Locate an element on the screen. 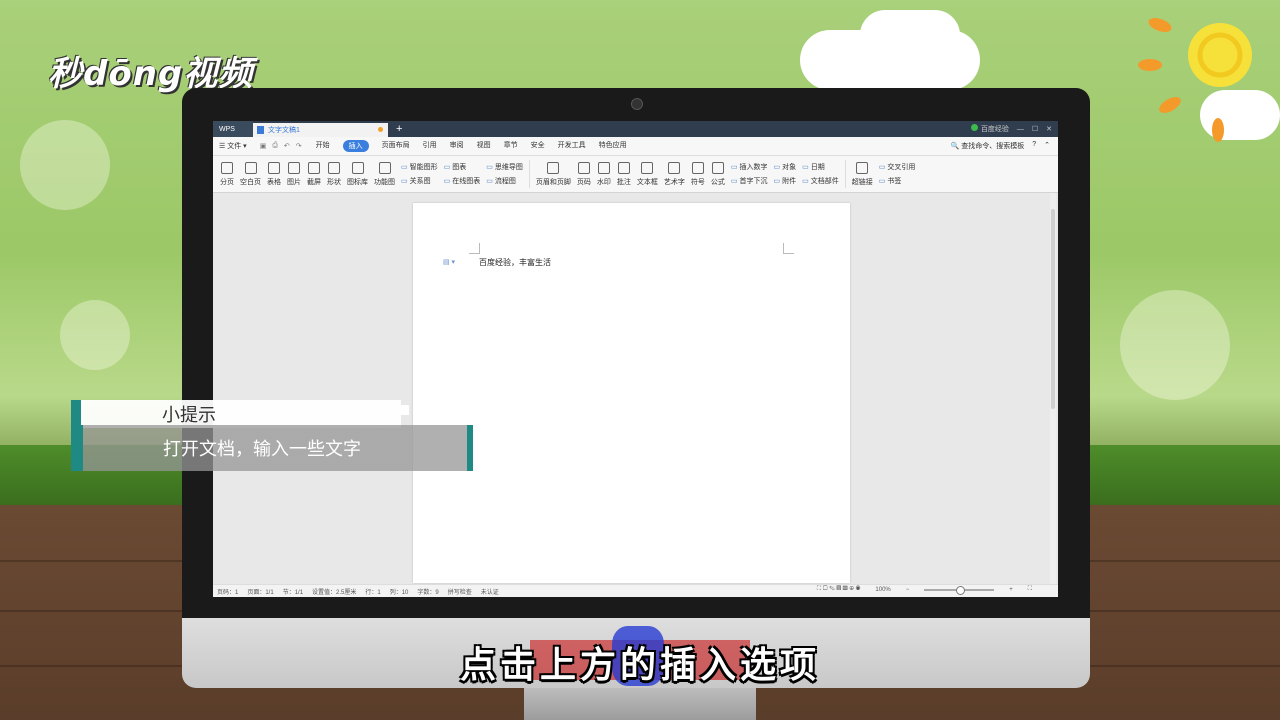 Image resolution: width=1280 pixels, height=720 pixels. wps-home-tab: WPS is located at coordinates (233, 129).